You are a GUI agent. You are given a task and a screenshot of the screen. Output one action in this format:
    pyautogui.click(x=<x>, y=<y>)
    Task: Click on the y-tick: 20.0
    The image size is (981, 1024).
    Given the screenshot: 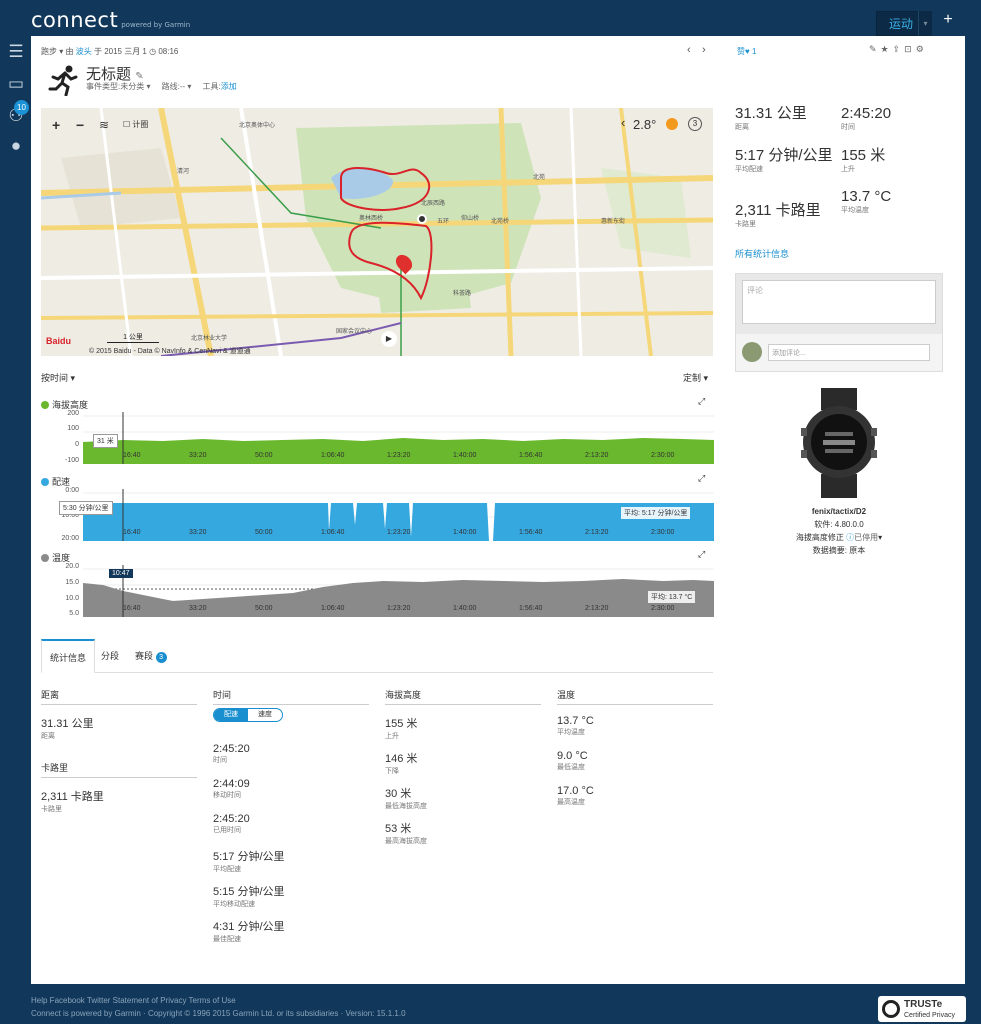 What is the action you would take?
    pyautogui.click(x=72, y=566)
    